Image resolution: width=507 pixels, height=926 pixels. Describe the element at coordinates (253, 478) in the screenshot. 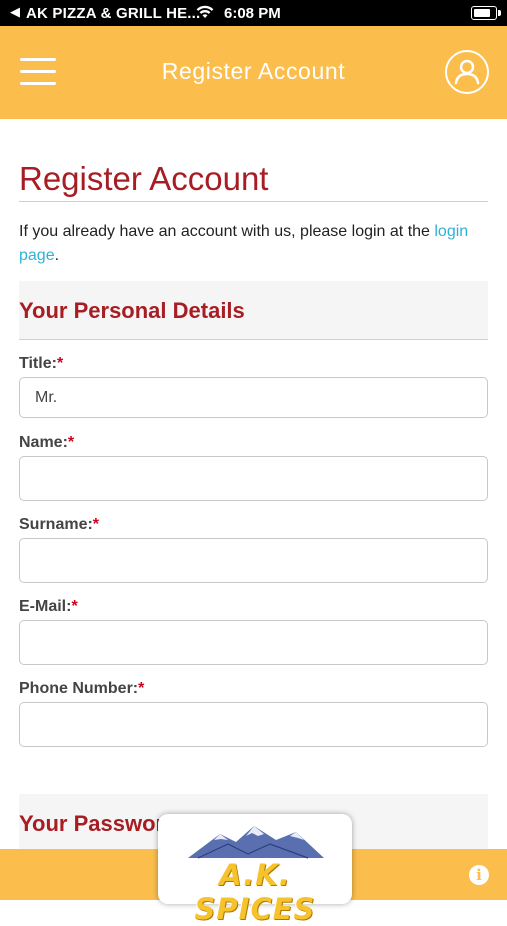

I see `name-input` at that location.